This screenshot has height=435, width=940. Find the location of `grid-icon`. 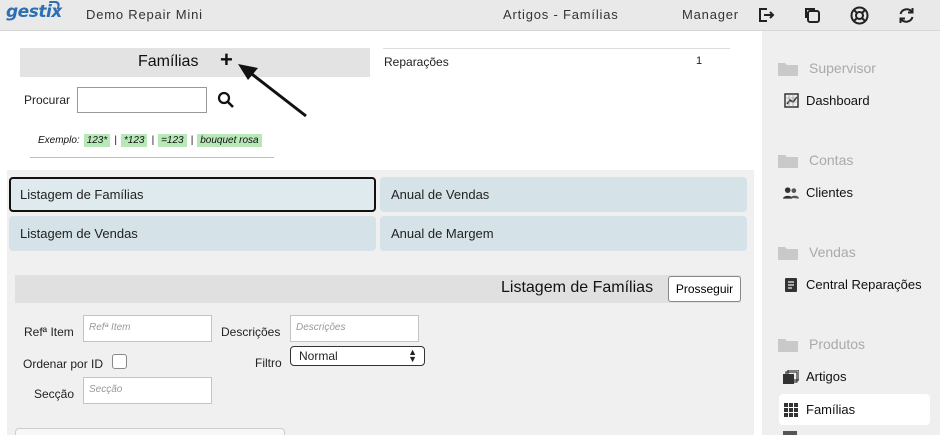

grid-icon is located at coordinates (791, 410).